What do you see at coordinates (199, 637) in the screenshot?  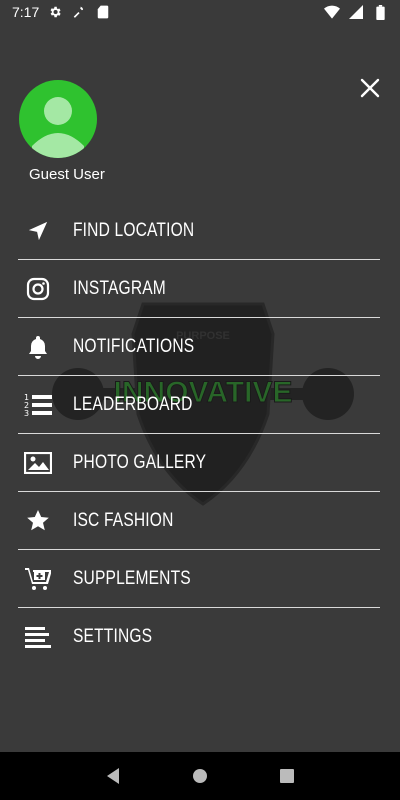 I see `menu-item-settings: SETTINGS` at bounding box center [199, 637].